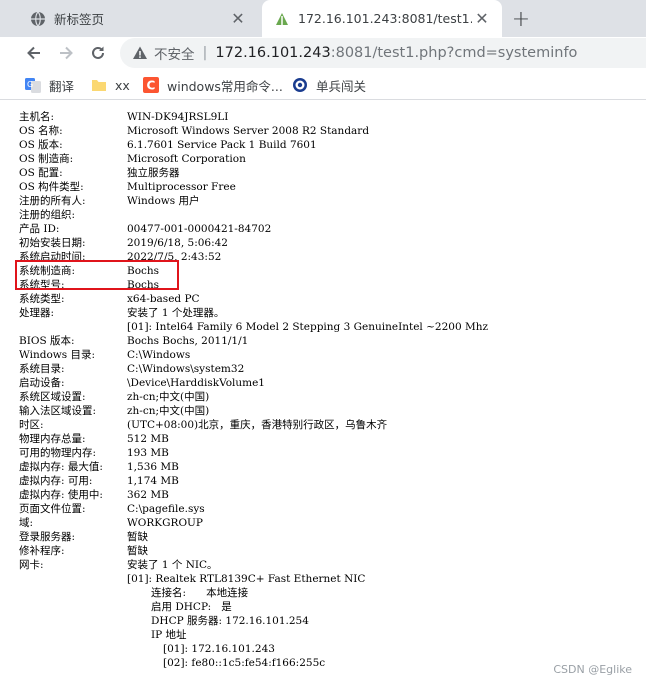 This screenshot has height=684, width=646. I want to click on info-row: IP 地址, so click(329, 635).